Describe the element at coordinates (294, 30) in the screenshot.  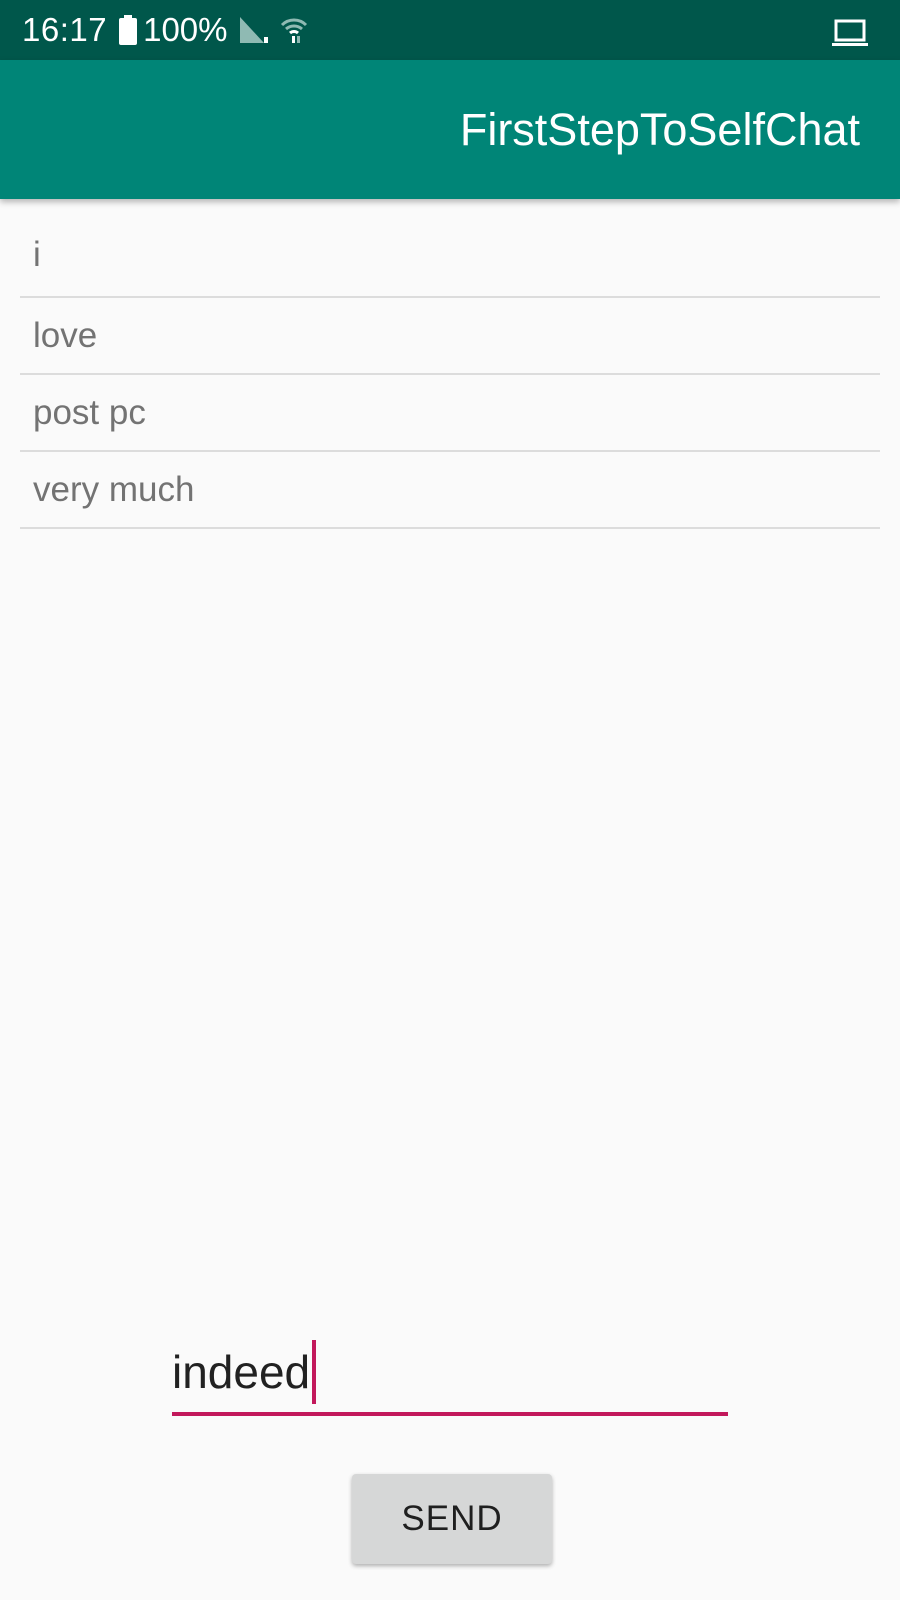
I see `wifi-icon` at that location.